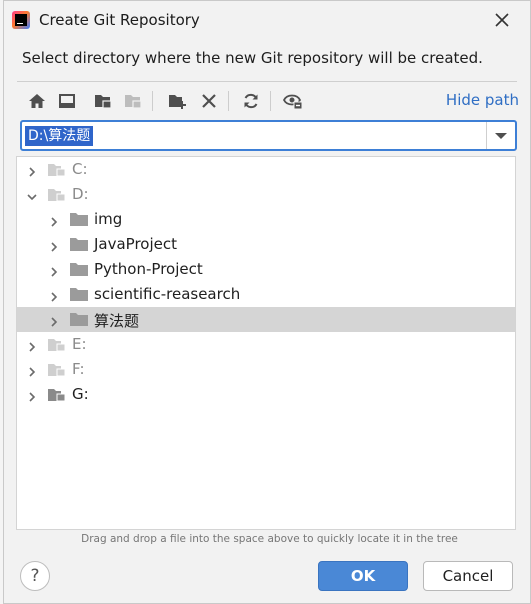 Image resolution: width=531 pixels, height=604 pixels. I want to click on tree-item-label: E:, so click(79, 344).